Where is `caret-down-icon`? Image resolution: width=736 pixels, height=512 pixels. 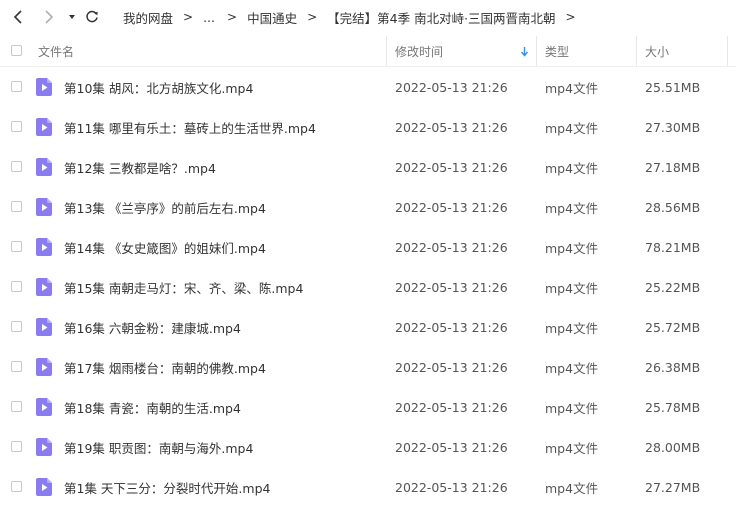 caret-down-icon is located at coordinates (72, 17).